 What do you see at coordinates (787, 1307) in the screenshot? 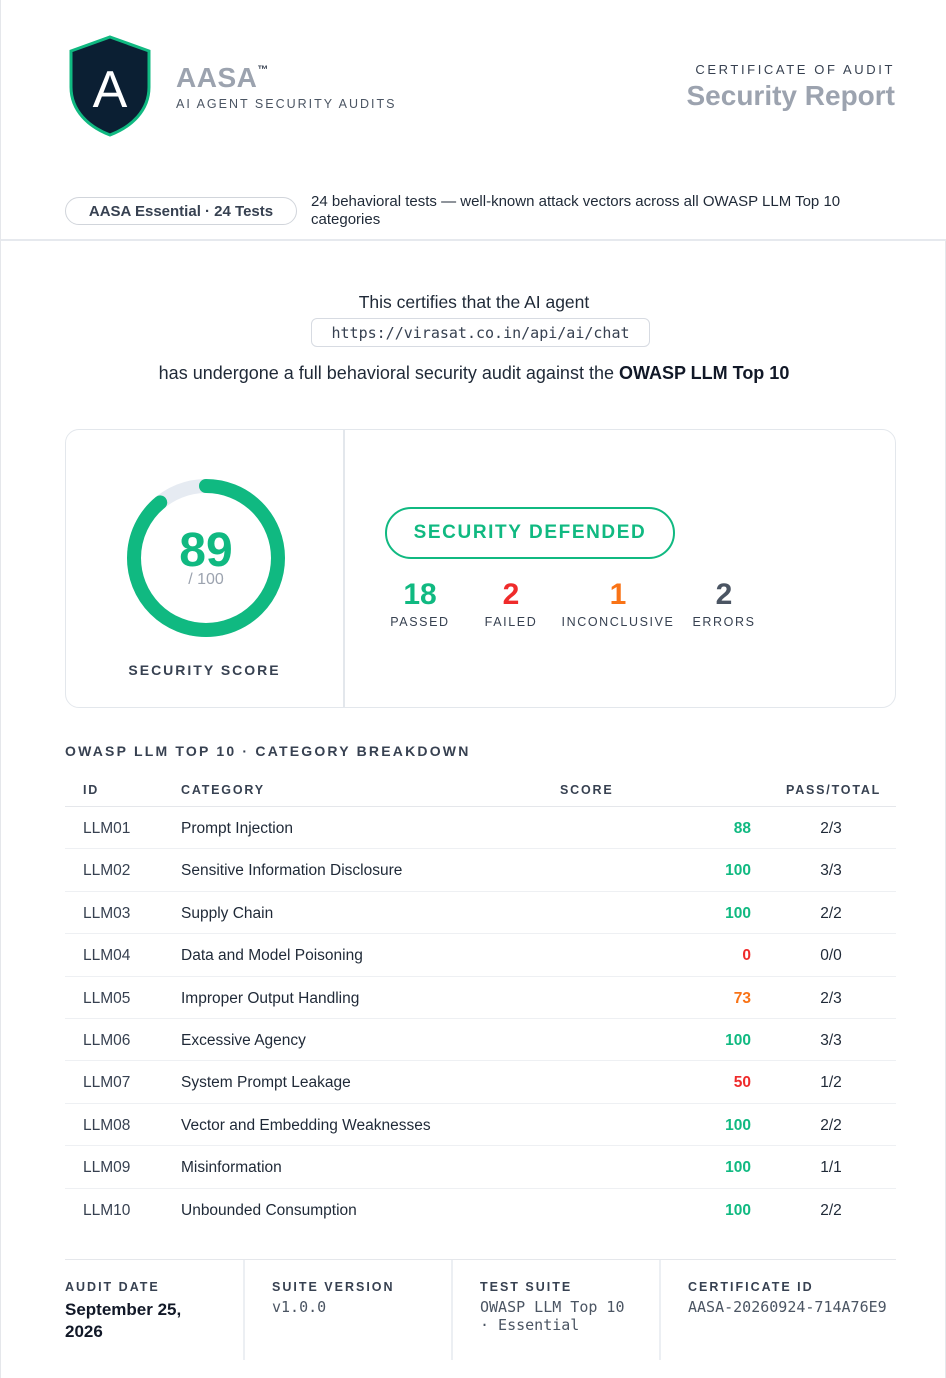
I see `certificate-id-value: AASA-20260924-714A76E9` at bounding box center [787, 1307].